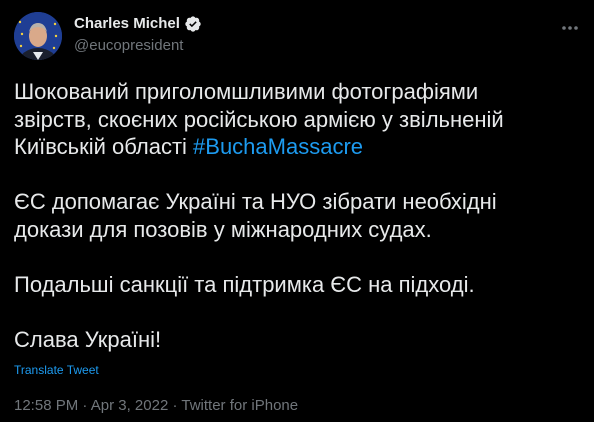 The image size is (594, 422). What do you see at coordinates (46, 405) in the screenshot?
I see `tweet-time: 12:58 PM` at bounding box center [46, 405].